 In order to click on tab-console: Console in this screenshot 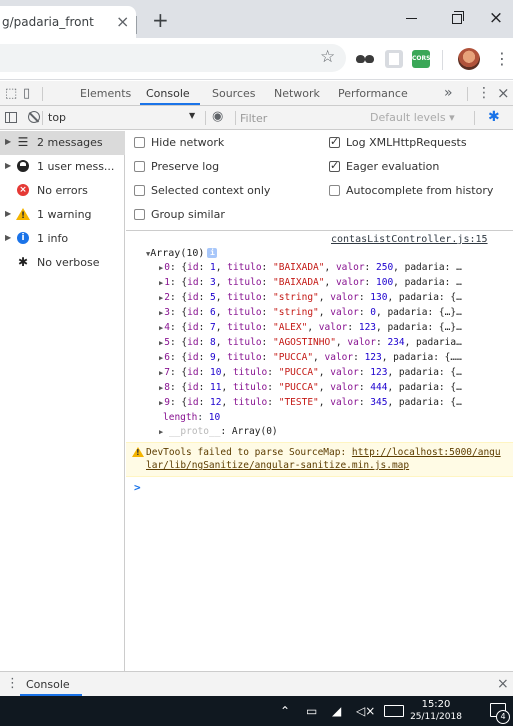, I will do `click(168, 93)`.